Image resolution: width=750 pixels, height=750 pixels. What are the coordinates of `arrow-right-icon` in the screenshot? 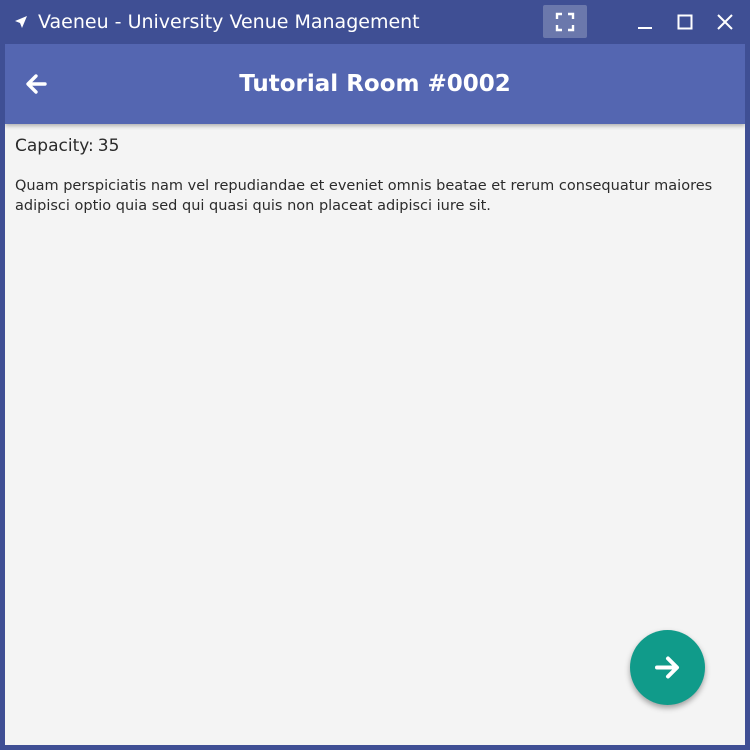 It's located at (667, 667).